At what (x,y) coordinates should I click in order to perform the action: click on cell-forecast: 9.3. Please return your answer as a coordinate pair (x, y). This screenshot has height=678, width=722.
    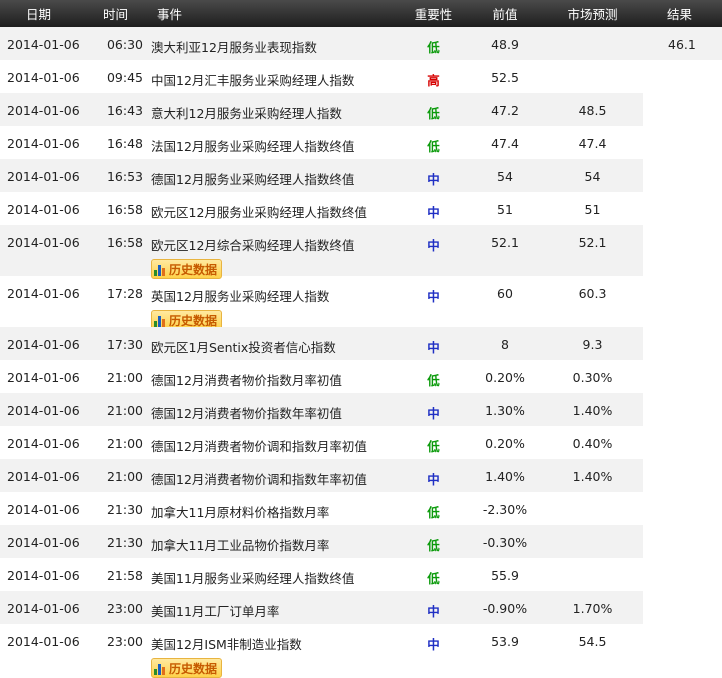
    Looking at the image, I should click on (592, 343).